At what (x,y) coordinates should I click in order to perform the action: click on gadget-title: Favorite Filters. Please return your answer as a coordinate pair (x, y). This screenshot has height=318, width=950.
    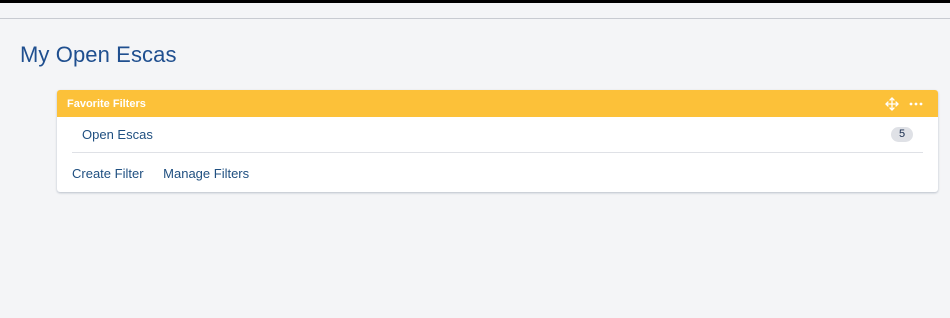
    Looking at the image, I should click on (106, 104).